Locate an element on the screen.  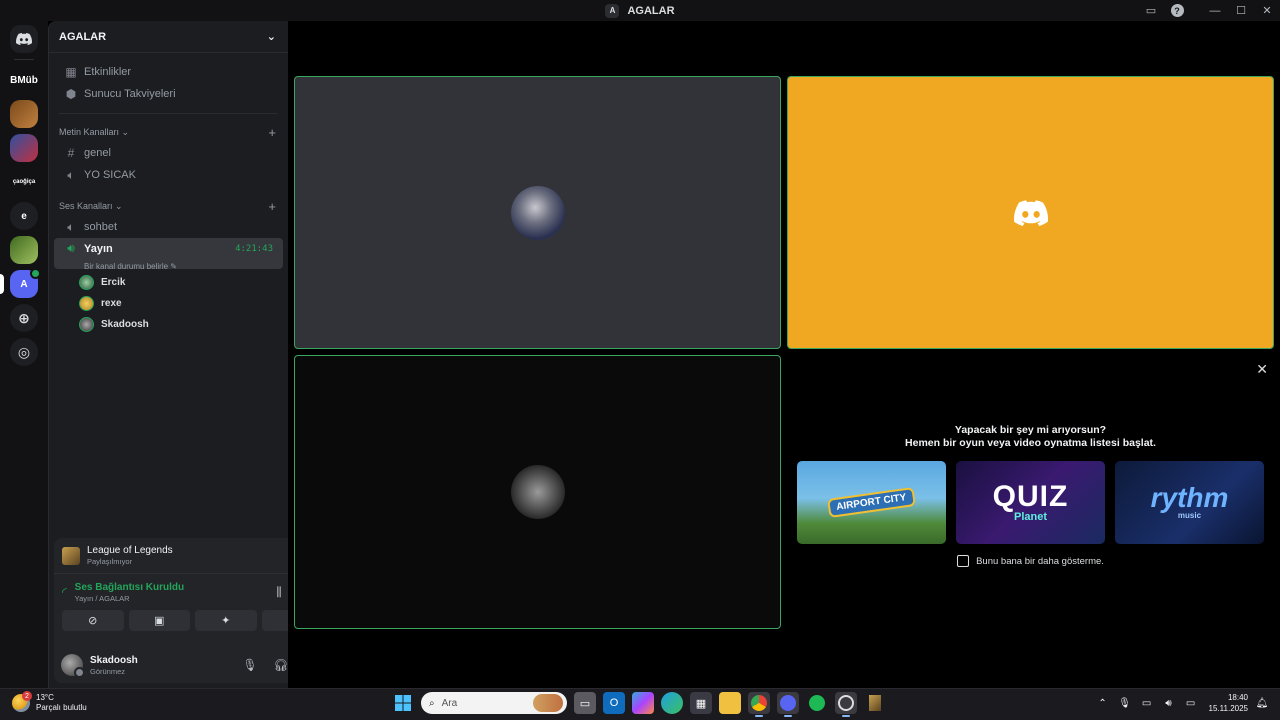
chevron-down-icon: ⌄ is located at coordinates (271, 37).